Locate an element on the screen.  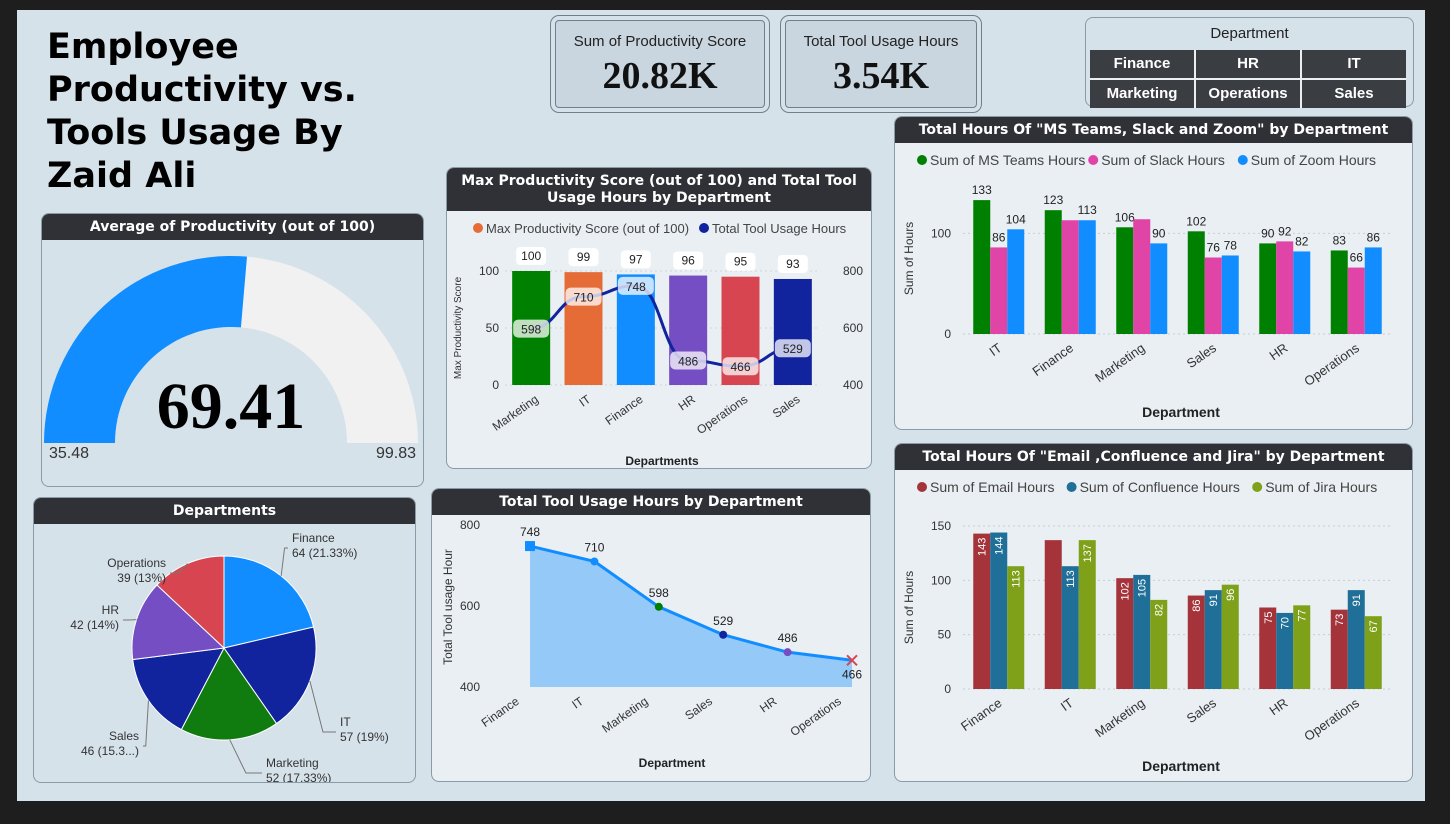
data-label: 83 is located at coordinates (1340, 240).